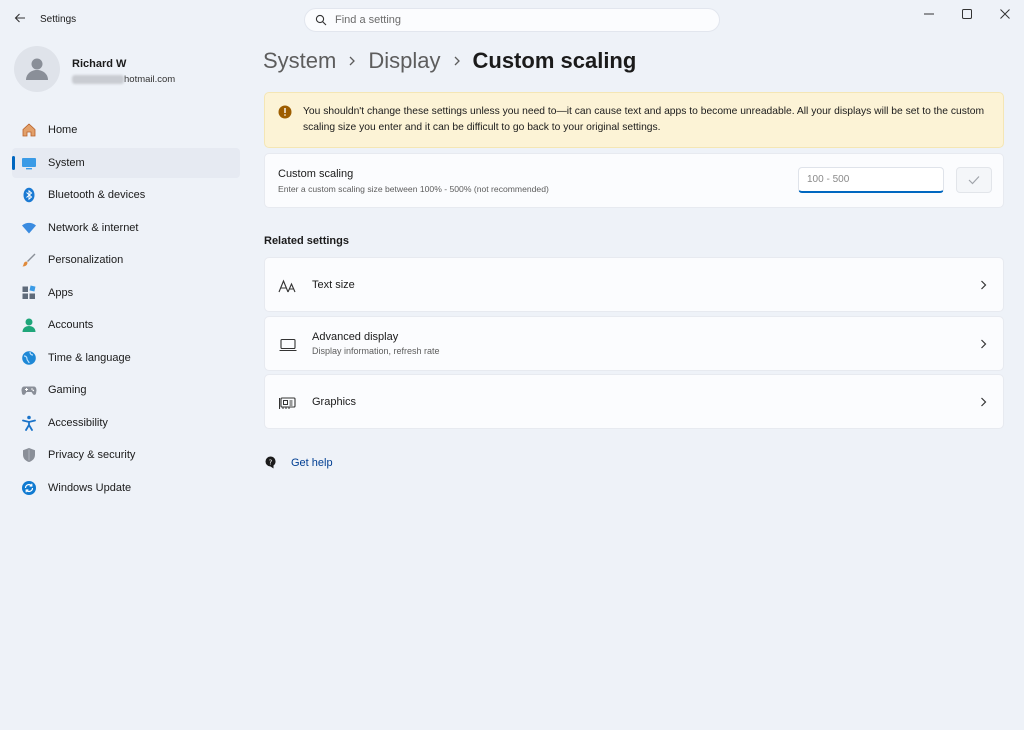 The image size is (1024, 730). What do you see at coordinates (58, 19) in the screenshot?
I see `app-title: Settings` at bounding box center [58, 19].